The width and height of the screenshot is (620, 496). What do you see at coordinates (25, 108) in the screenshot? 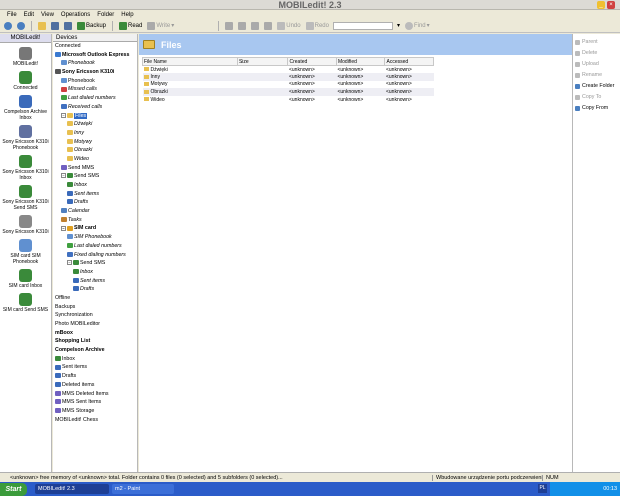
I see `shortcut-item: Compelson Archive Inbox` at bounding box center [25, 108].